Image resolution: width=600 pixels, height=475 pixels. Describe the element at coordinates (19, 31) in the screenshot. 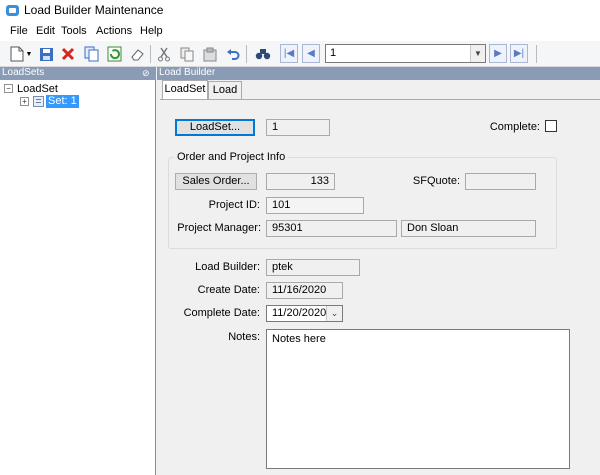

I see `menu-file: File` at that location.